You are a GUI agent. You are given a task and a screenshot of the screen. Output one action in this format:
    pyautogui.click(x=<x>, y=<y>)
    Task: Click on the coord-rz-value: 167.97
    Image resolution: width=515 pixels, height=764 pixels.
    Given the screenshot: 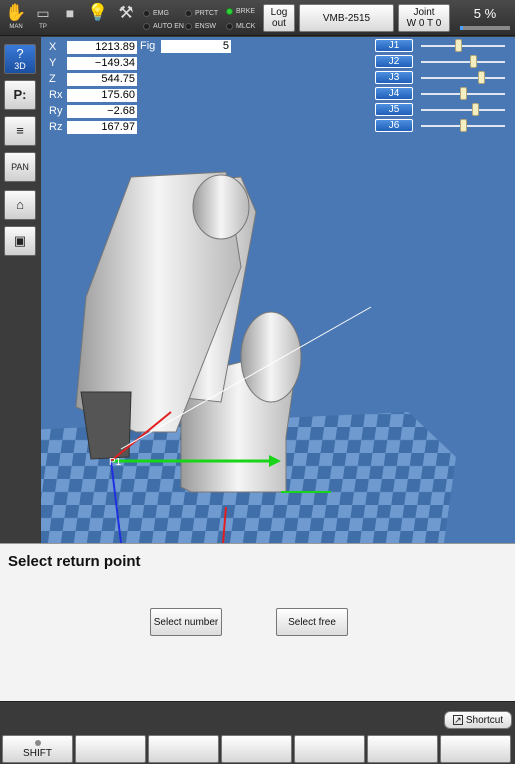 What is the action you would take?
    pyautogui.click(x=102, y=127)
    